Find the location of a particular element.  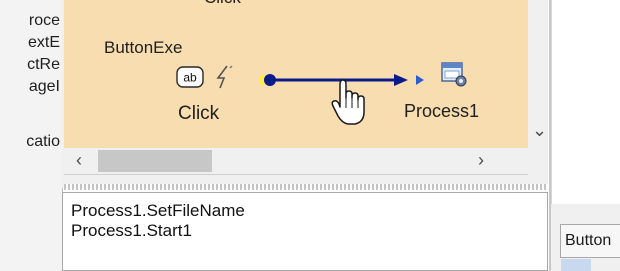

list-item-label: catio is located at coordinates (43, 141).